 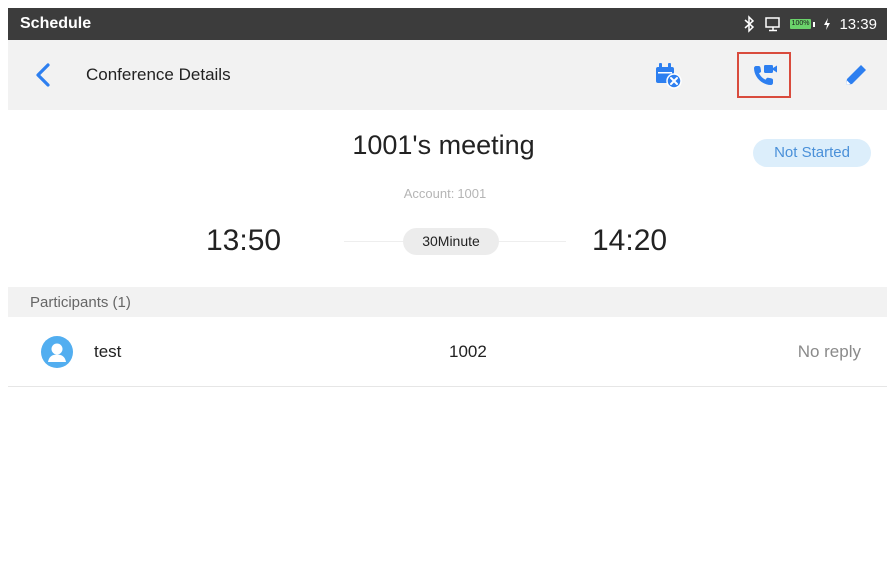 I want to click on bluetooth-icon, so click(x=749, y=24).